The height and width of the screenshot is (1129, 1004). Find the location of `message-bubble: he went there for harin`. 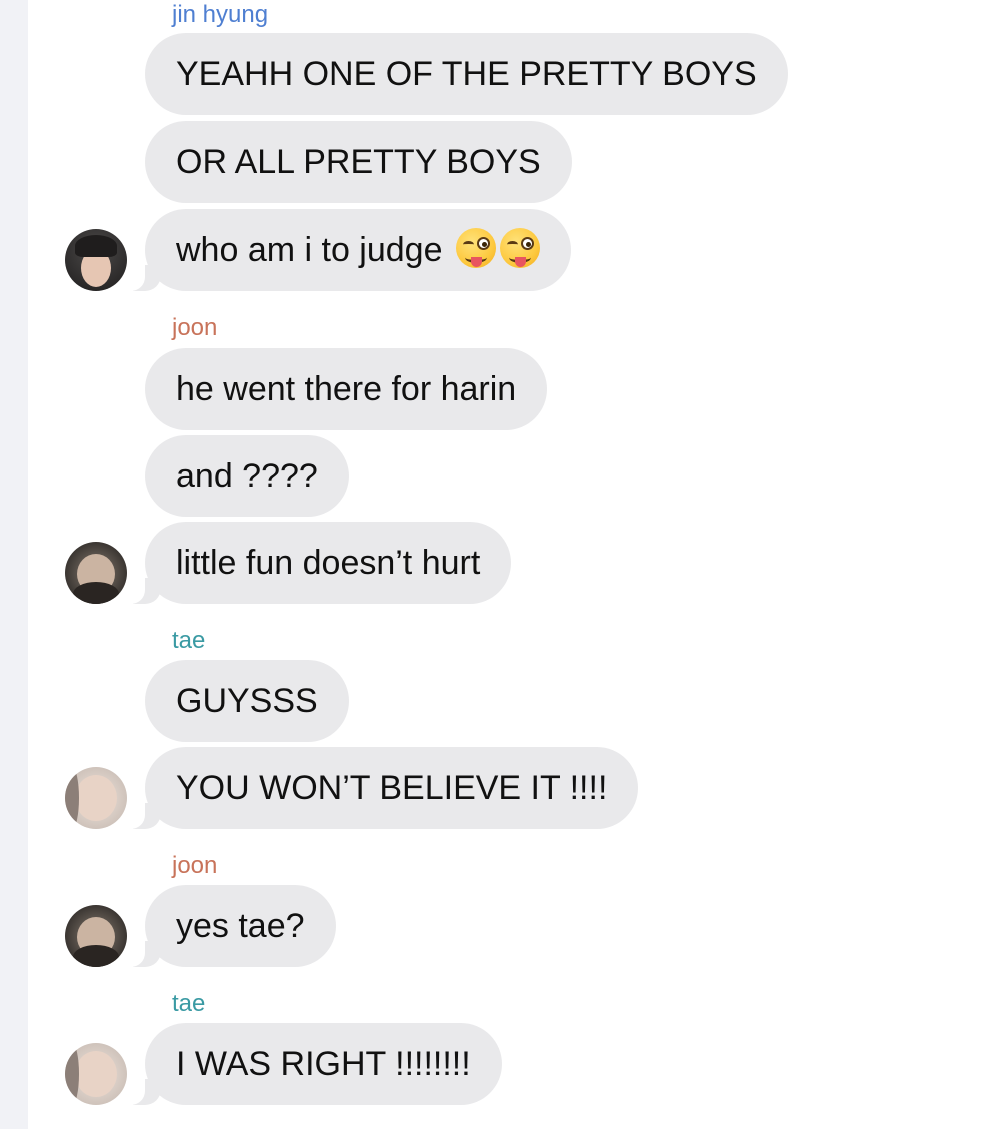

message-bubble: he went there for harin is located at coordinates (346, 389).